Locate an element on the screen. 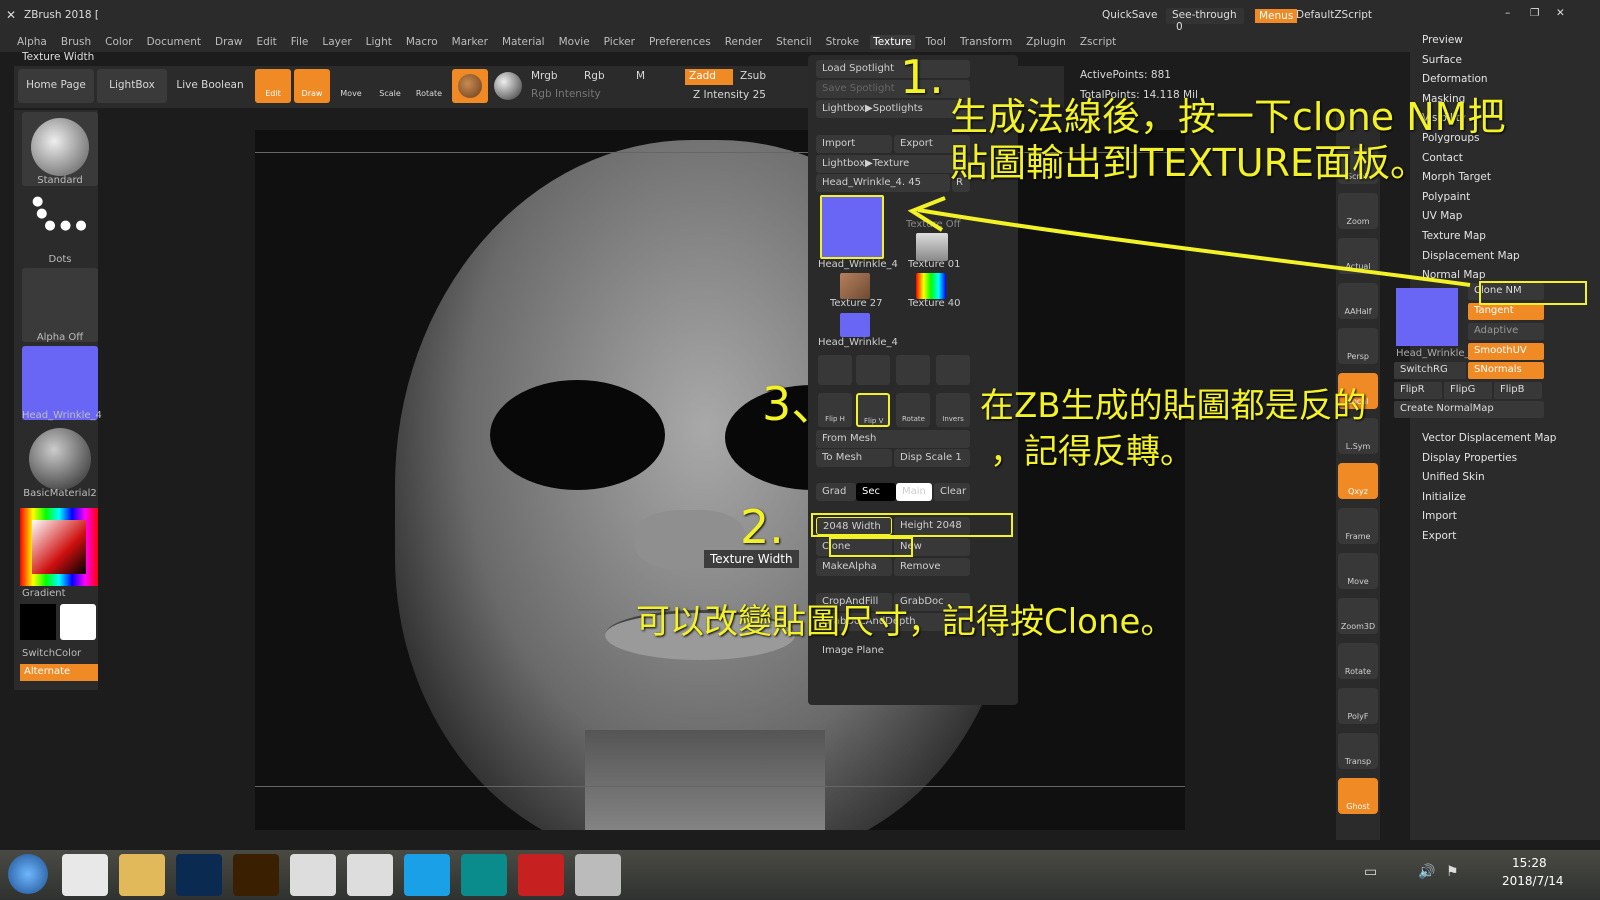 The height and width of the screenshot is (900, 1600). photoshop-taskbar-icon is located at coordinates (199, 875).